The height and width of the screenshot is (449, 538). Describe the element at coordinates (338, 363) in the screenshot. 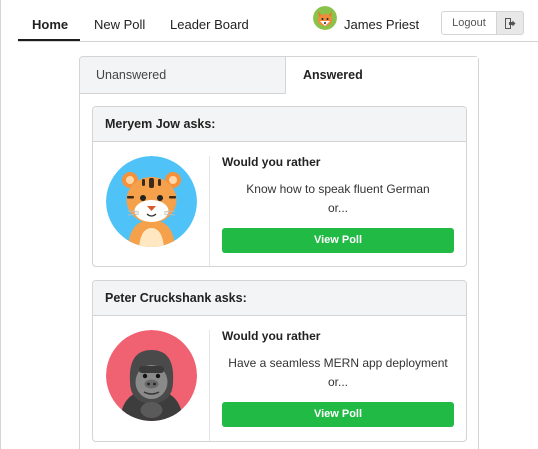

I see `question-option: Have a seamless MERN app deployment` at that location.